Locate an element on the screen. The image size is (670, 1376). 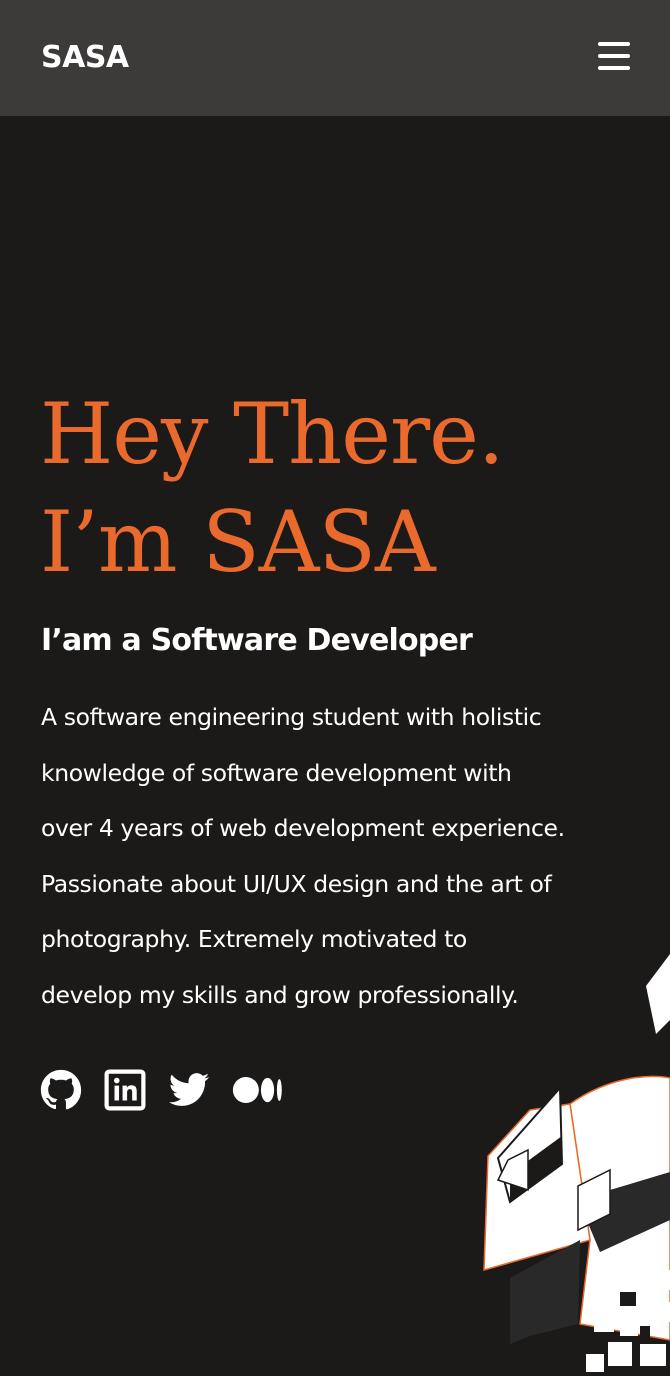
deco-small-block is located at coordinates (512, 1170).